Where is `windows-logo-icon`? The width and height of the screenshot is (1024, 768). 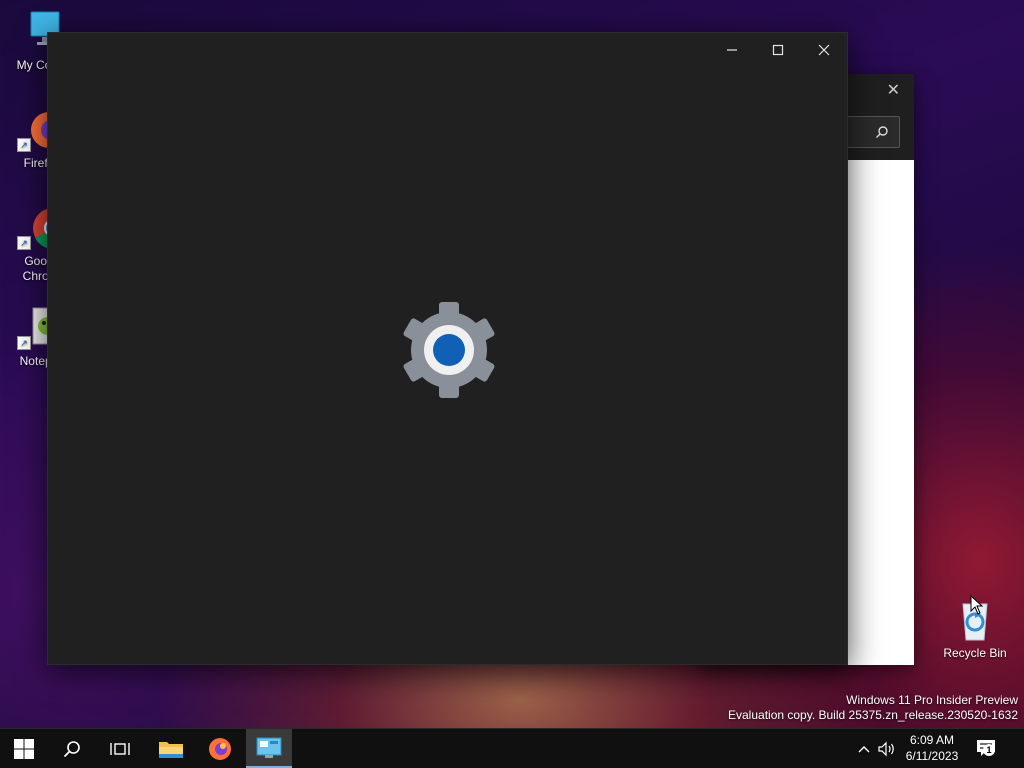
windows-logo-icon is located at coordinates (24, 748).